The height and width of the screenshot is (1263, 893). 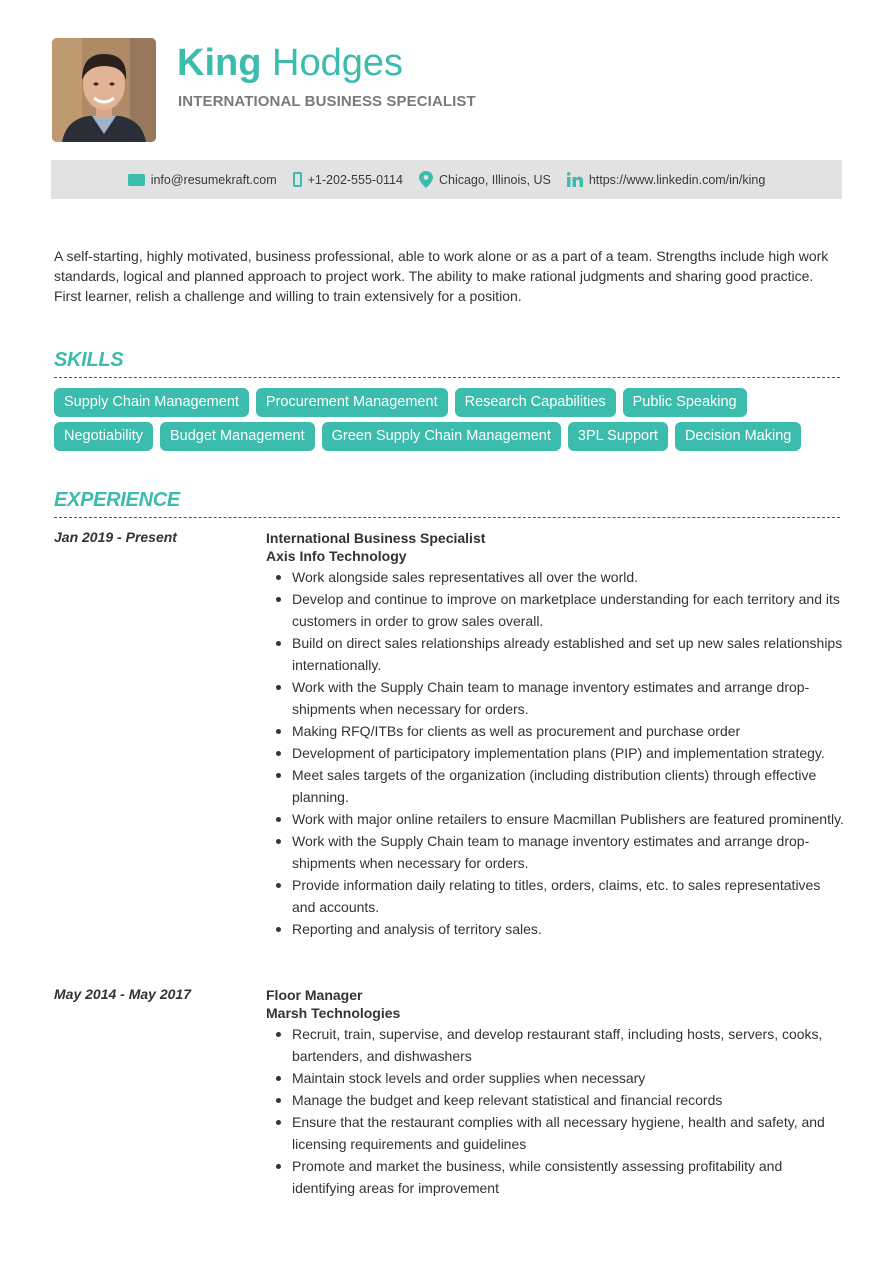 I want to click on location-text: Chicago, Illinois, US, so click(x=494, y=179).